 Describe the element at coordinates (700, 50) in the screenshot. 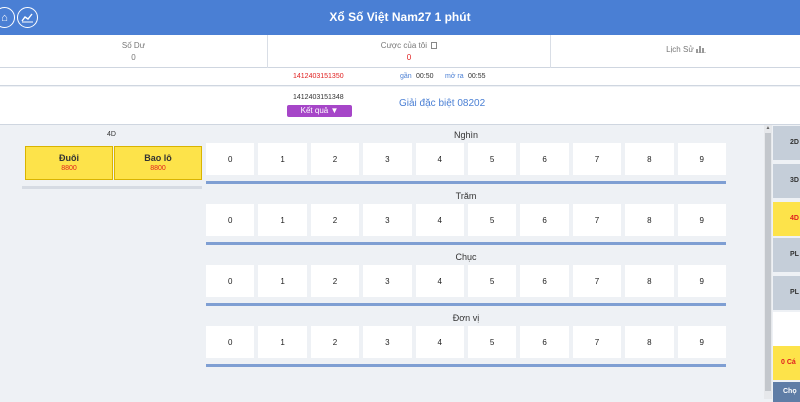

I see `bar-chart-icon` at that location.